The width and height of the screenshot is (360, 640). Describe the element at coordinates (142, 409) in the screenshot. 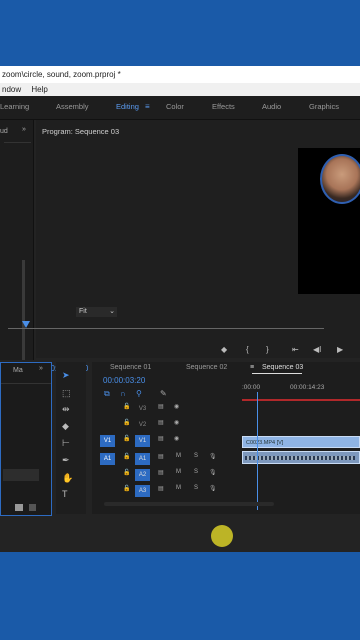

I see `track-name: V3` at that location.